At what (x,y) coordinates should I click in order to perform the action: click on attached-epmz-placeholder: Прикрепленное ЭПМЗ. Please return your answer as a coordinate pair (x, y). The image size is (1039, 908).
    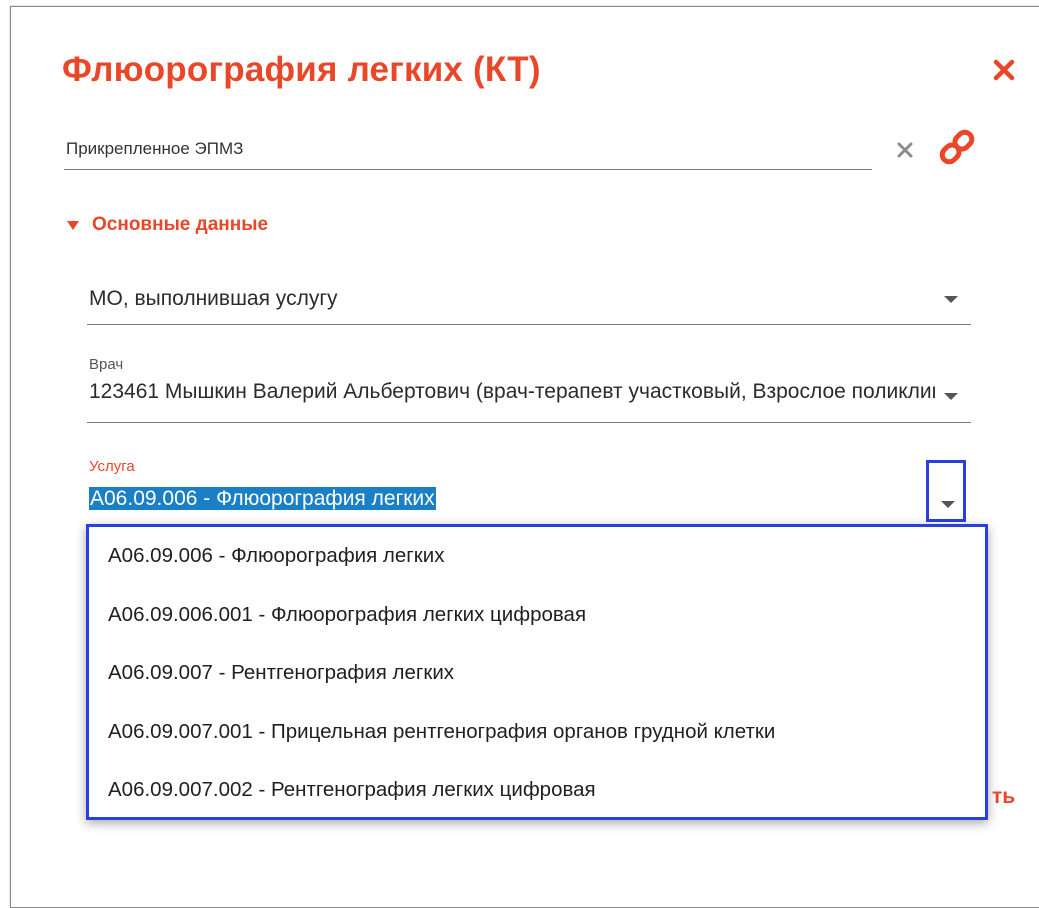
    Looking at the image, I should click on (155, 148).